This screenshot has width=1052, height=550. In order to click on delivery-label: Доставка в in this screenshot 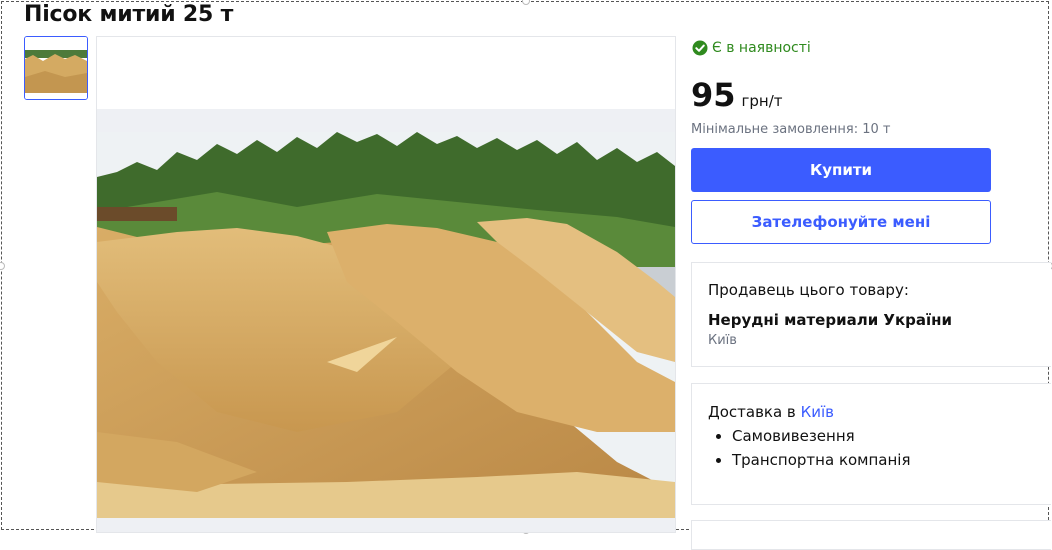, I will do `click(752, 412)`.